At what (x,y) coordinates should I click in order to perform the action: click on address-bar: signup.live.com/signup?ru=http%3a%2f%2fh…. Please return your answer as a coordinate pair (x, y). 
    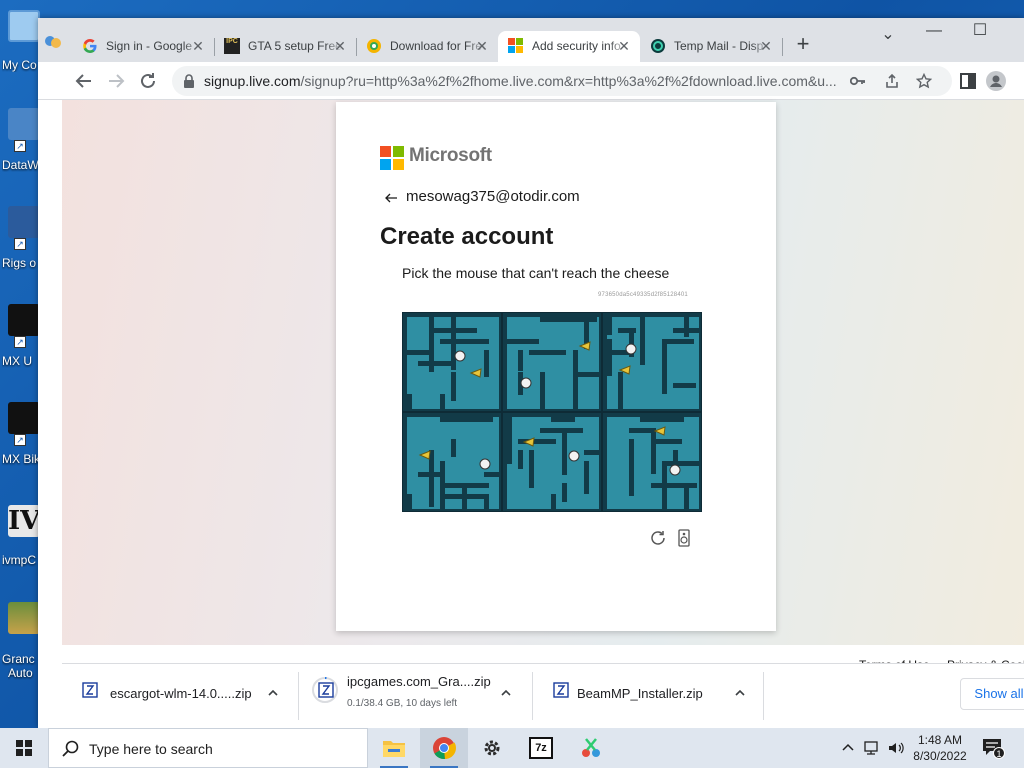
    Looking at the image, I should click on (562, 81).